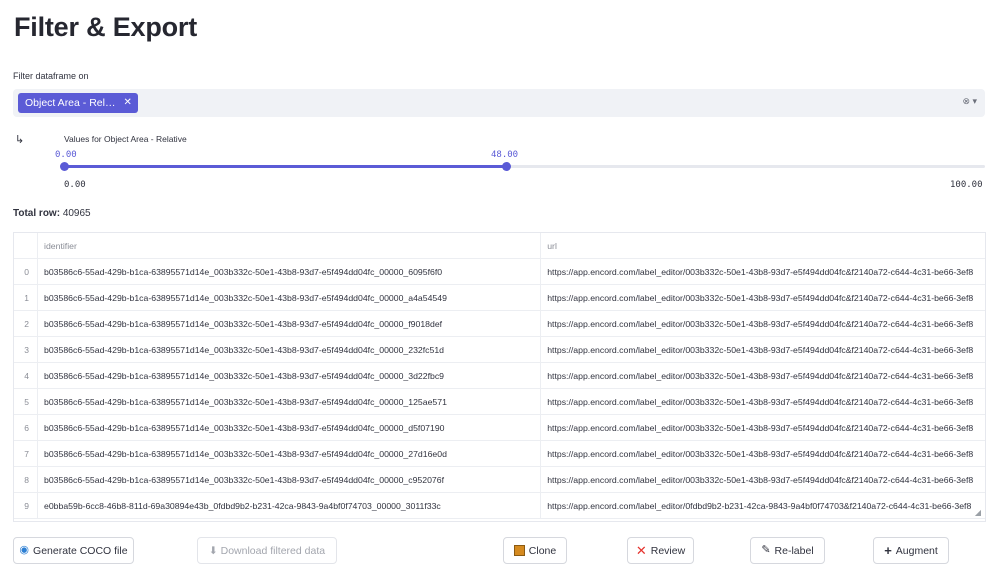  Describe the element at coordinates (64, 166) in the screenshot. I see `slider-thumb-min` at that location.